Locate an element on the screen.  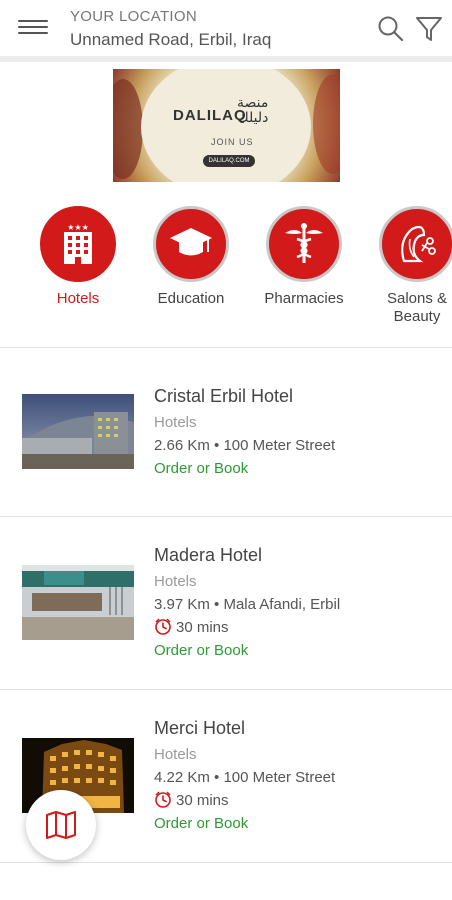
category-education: Education is located at coordinates (191, 257).